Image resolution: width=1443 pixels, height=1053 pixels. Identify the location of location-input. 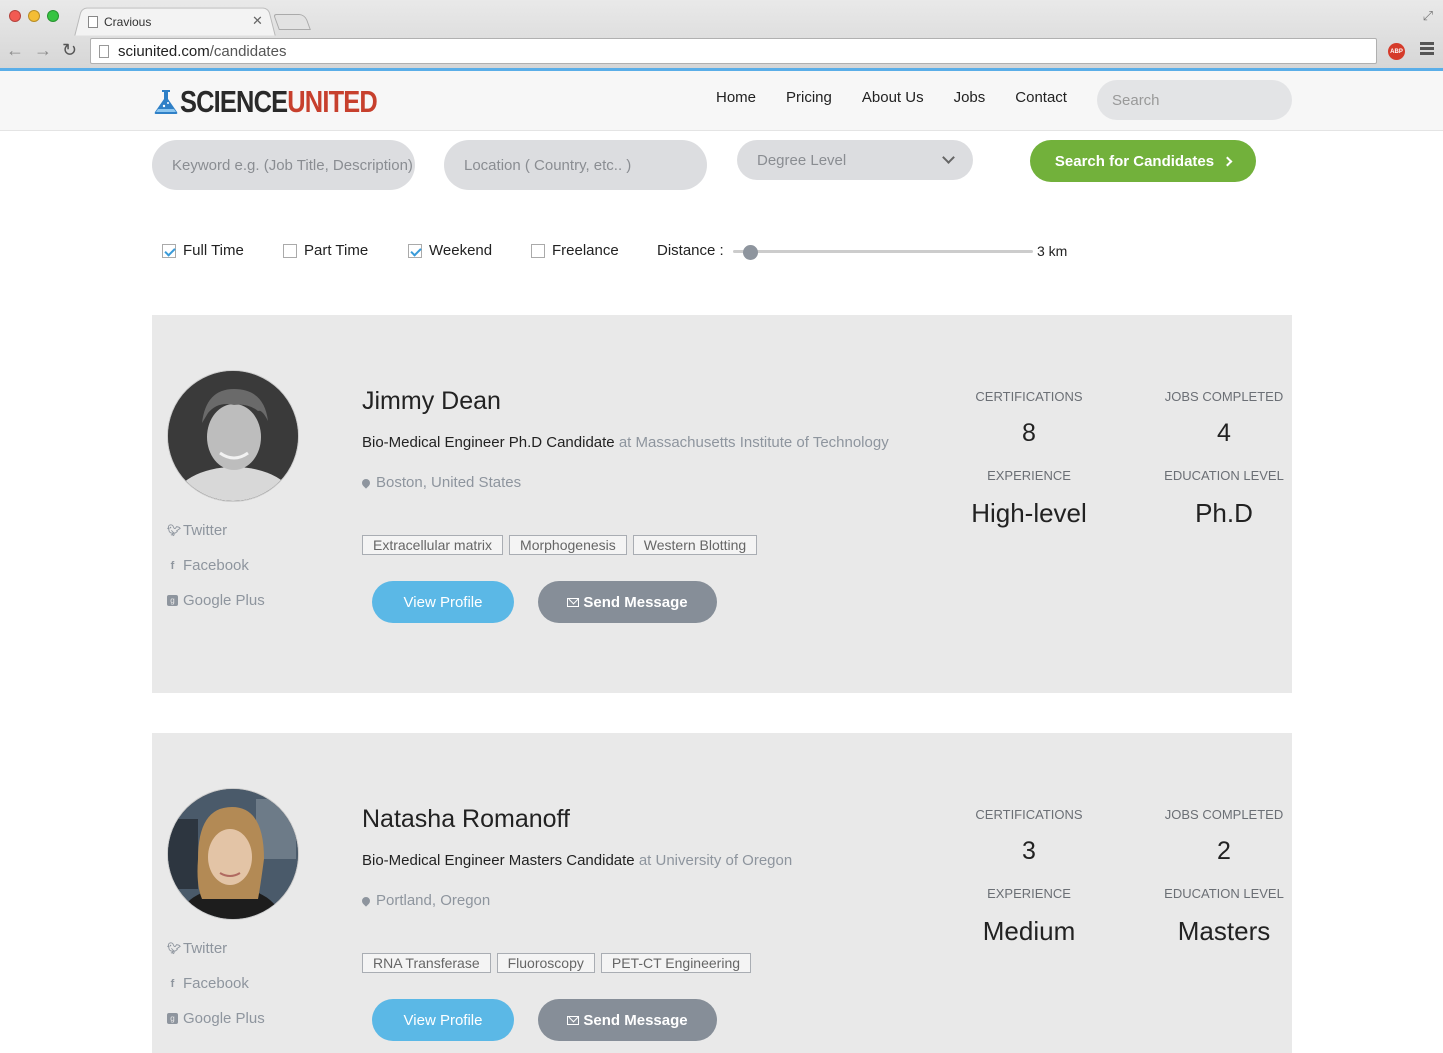
(575, 165).